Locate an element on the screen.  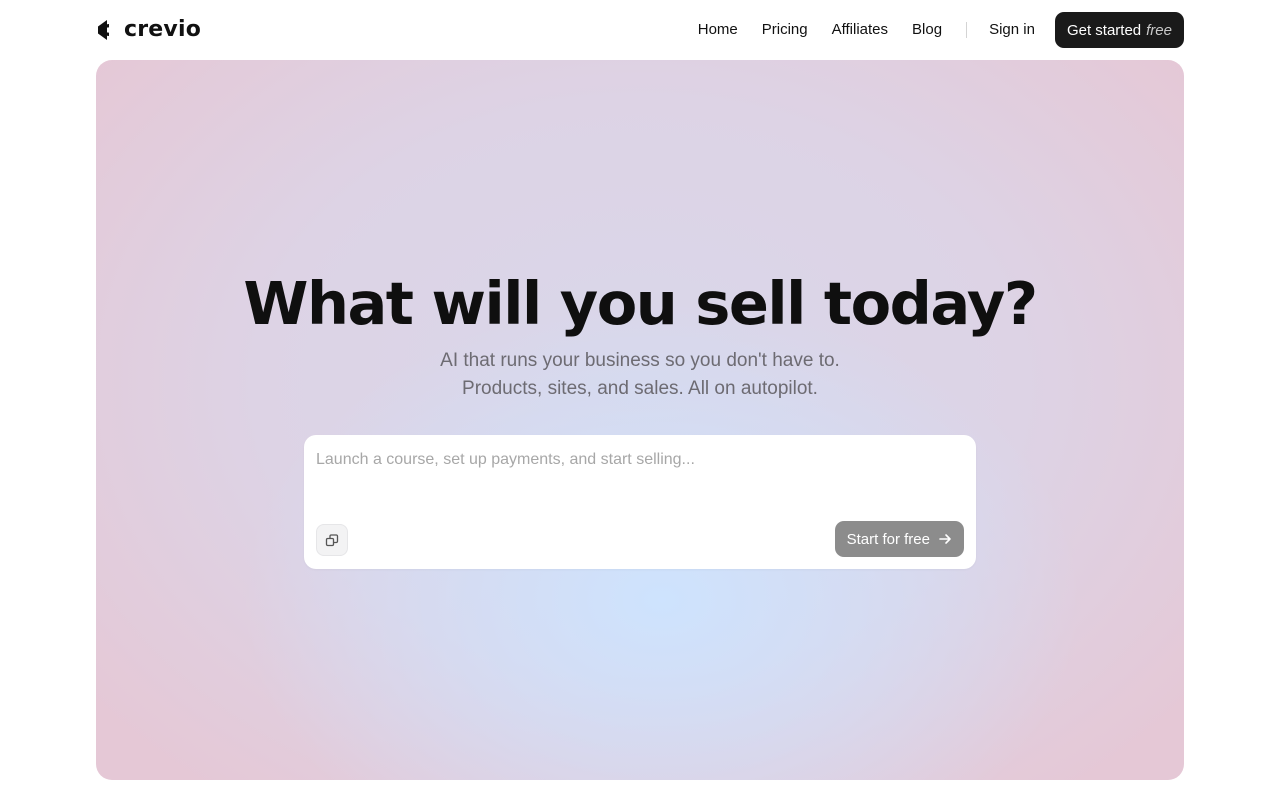
attach-icon is located at coordinates (332, 540).